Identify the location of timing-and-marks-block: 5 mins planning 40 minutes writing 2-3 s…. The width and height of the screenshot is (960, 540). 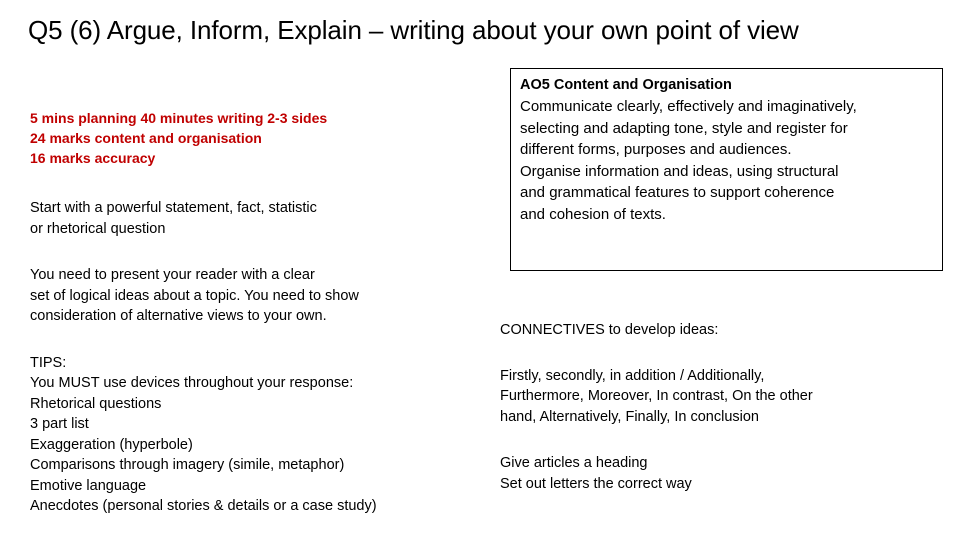
(245, 138).